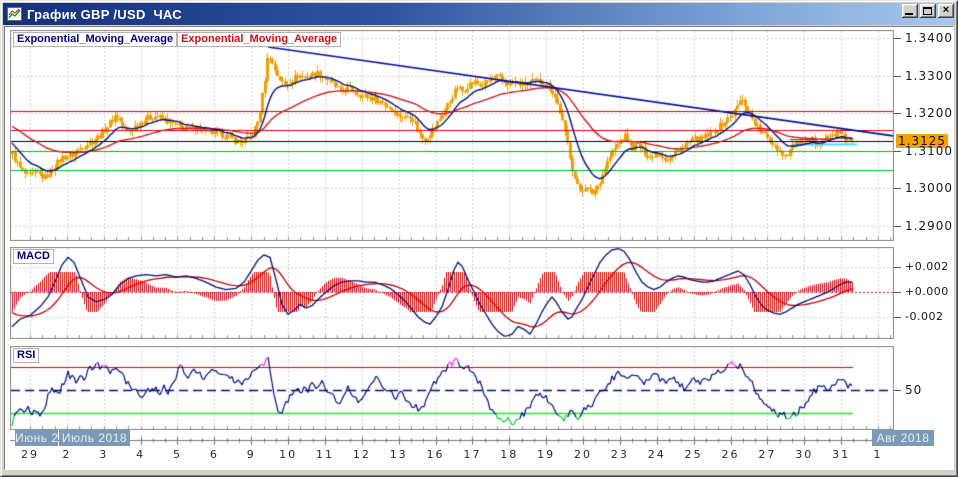 The image size is (958, 477). I want to click on time-axis-day-label: 13, so click(398, 454).